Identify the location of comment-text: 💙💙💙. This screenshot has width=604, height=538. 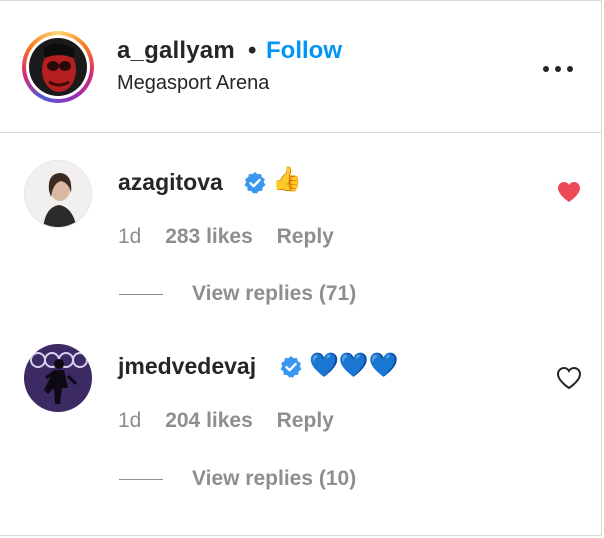
(354, 365).